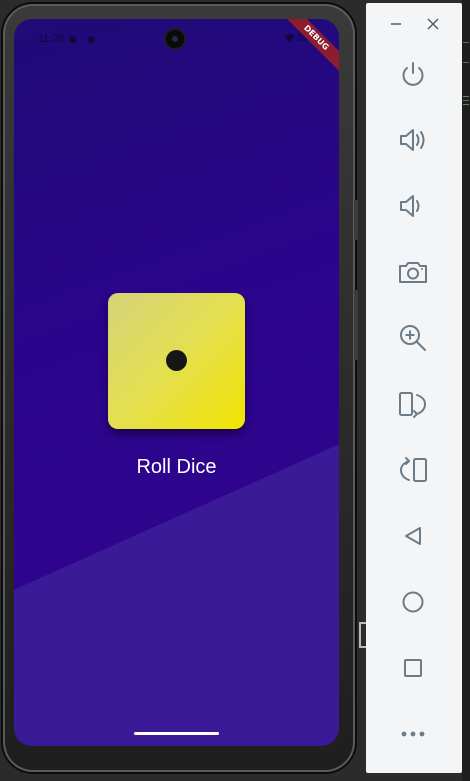 This screenshot has height=781, width=470. I want to click on dice-button, so click(176, 361).